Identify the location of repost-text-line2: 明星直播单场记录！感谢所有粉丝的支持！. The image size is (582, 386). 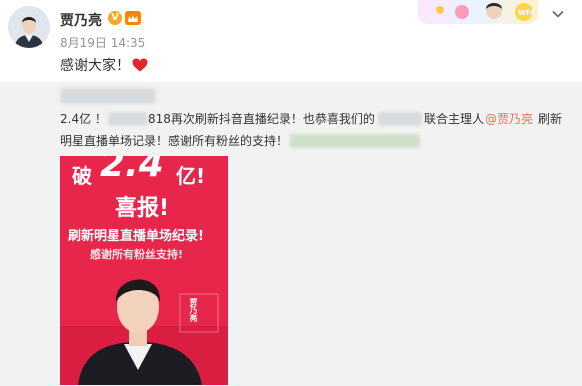
(174, 141).